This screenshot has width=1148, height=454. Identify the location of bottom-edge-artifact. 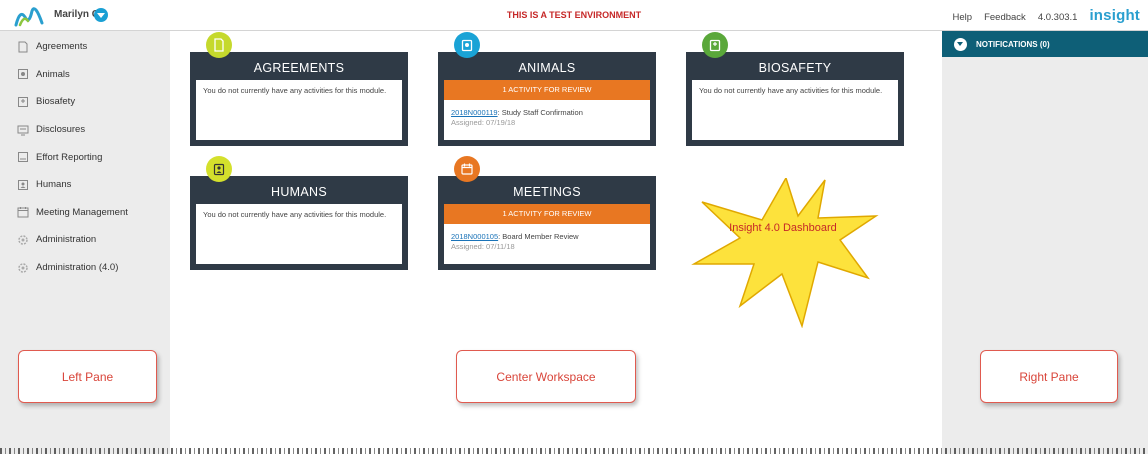
(574, 451).